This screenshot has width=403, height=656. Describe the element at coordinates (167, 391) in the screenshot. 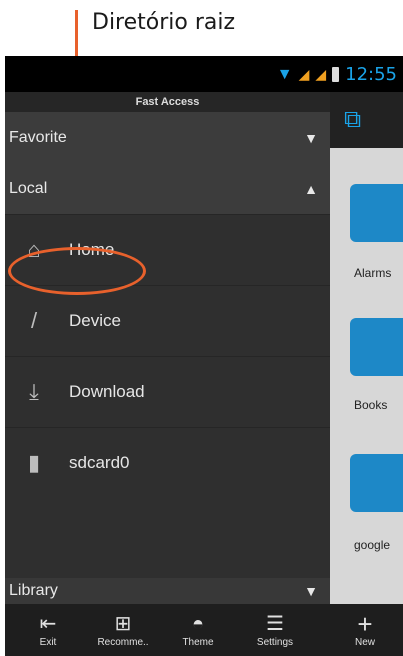

I see `drawer-item-download: ⤓ Download` at that location.